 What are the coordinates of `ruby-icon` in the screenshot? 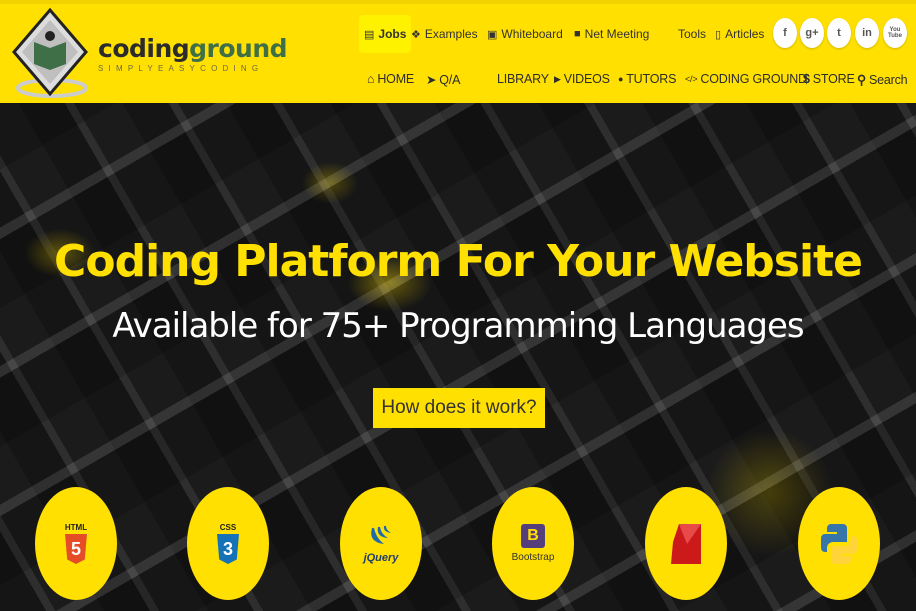 It's located at (686, 543).